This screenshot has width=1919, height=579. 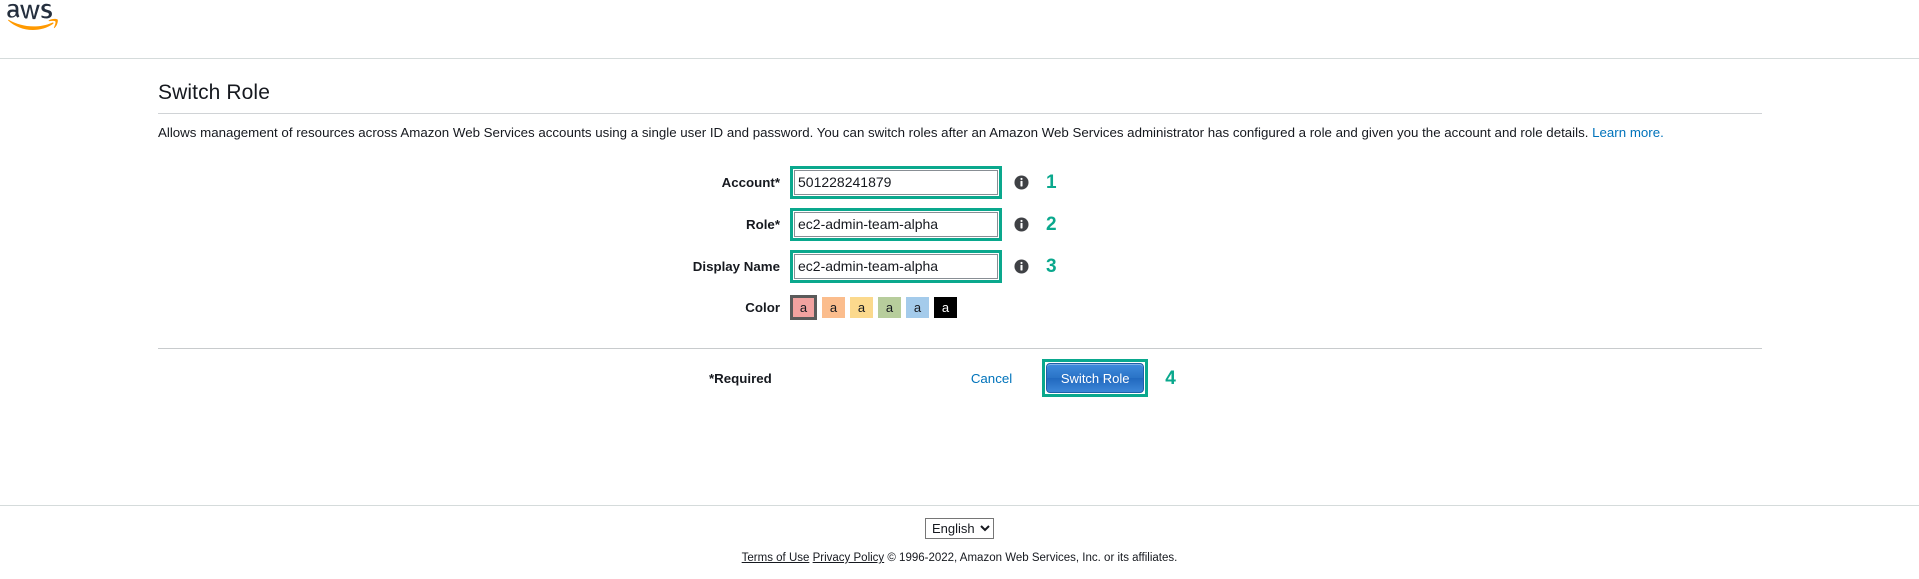 I want to click on form-row-account: Account* 1, so click(x=959, y=182).